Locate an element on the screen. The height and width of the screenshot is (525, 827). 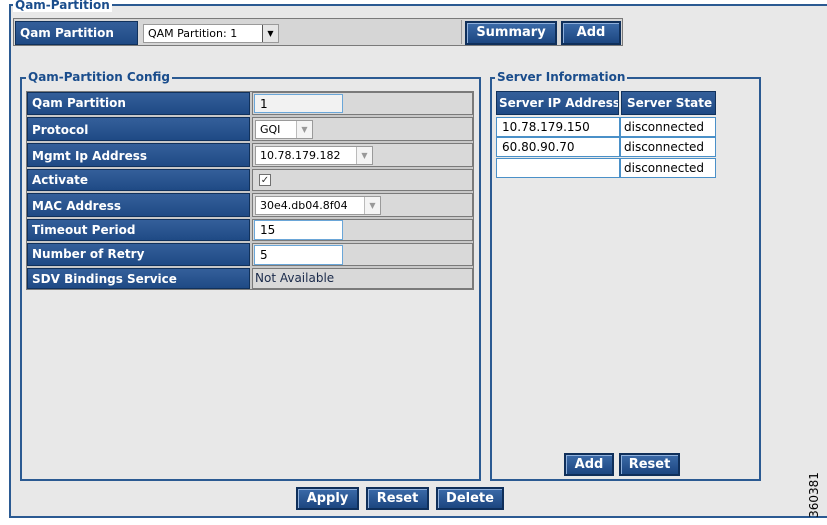
mac-address-select-value: 30e4.db04.8f04 is located at coordinates (304, 205).